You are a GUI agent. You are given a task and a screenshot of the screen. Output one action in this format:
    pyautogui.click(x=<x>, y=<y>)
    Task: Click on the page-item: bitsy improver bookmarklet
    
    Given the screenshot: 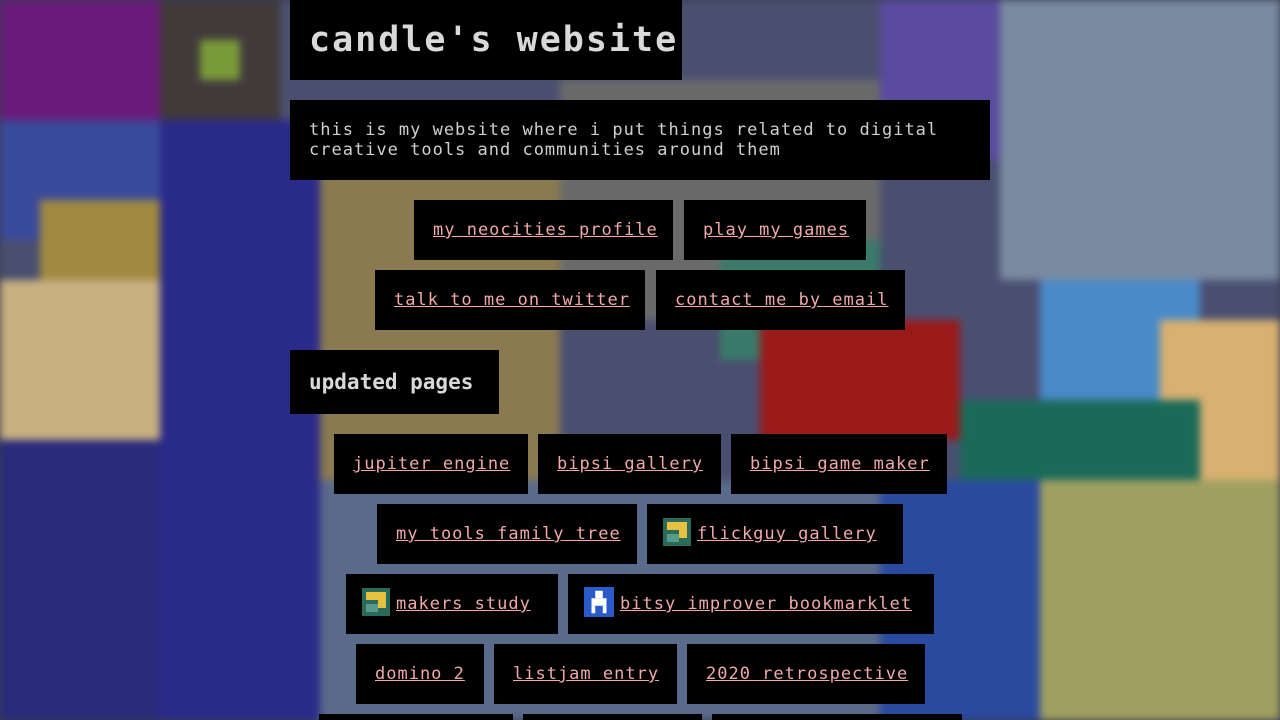 What is the action you would take?
    pyautogui.click(x=751, y=604)
    